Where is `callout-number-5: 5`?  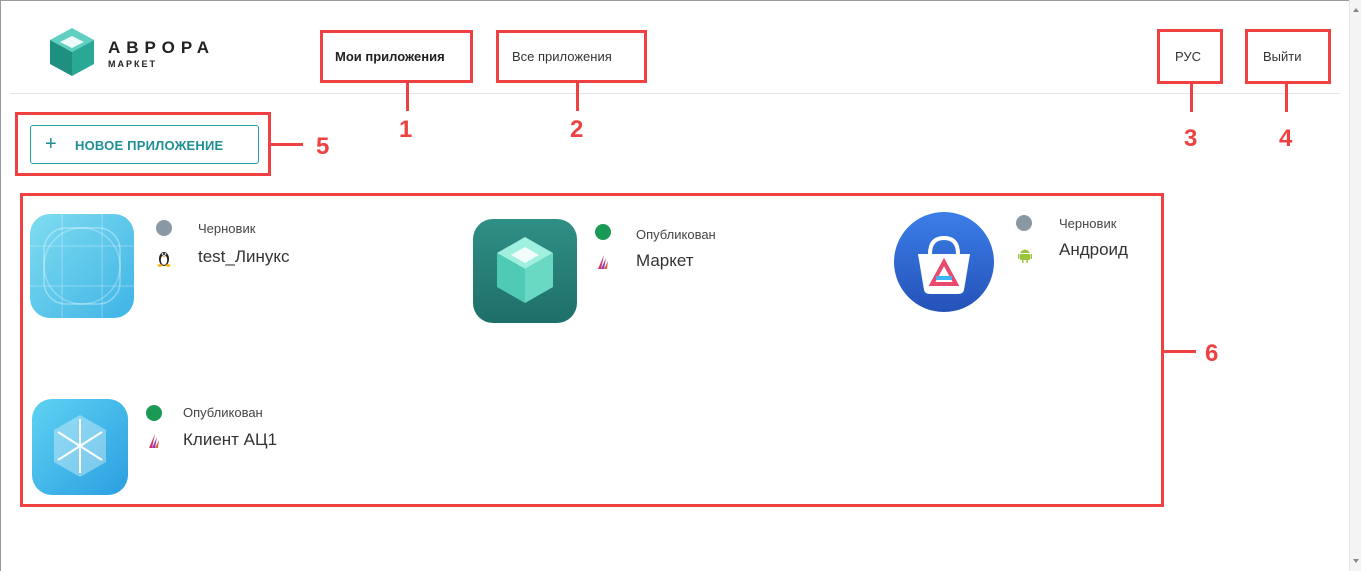
callout-number-5: 5 is located at coordinates (323, 146).